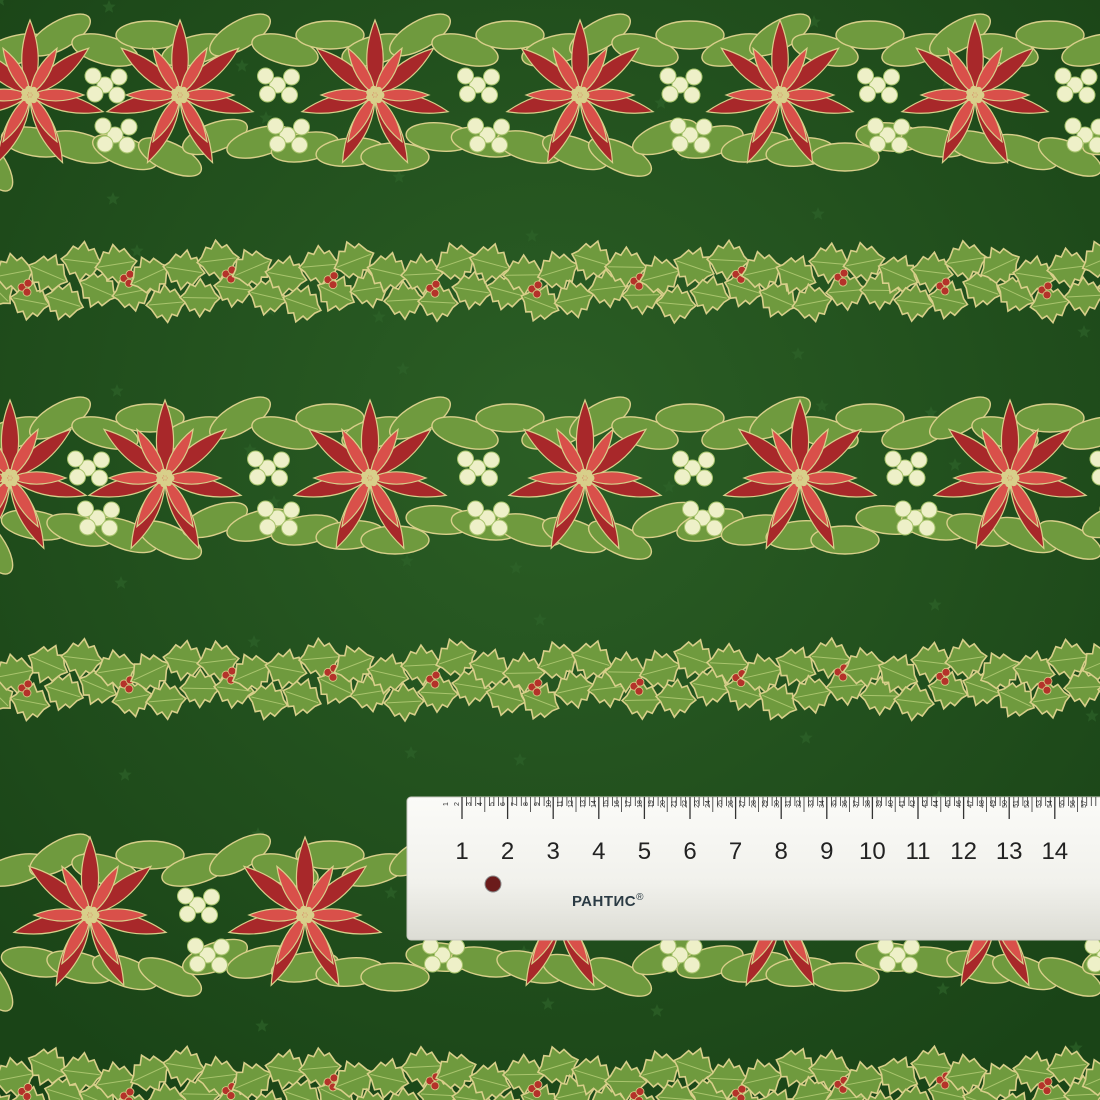 Image resolution: width=1100 pixels, height=1100 pixels. I want to click on ruler-mm-label: 29, so click(766, 804).